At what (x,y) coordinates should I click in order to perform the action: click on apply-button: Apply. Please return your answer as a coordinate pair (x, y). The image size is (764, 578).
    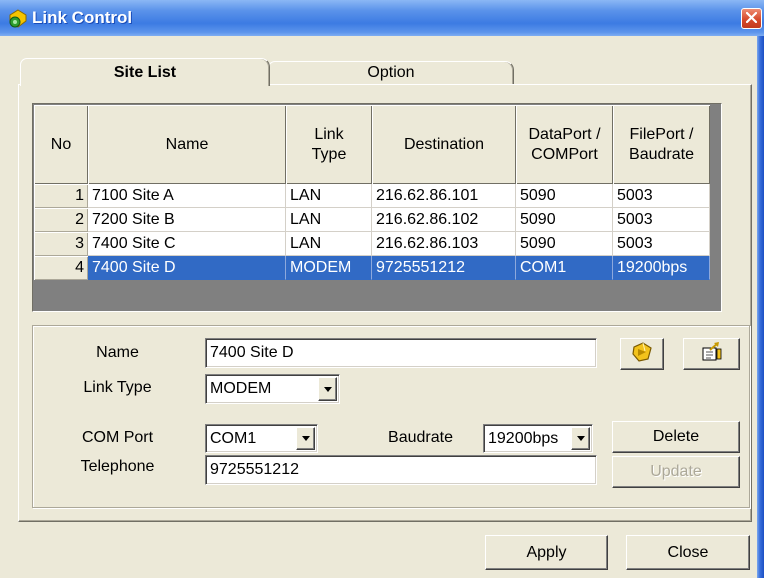
    Looking at the image, I should click on (546, 552).